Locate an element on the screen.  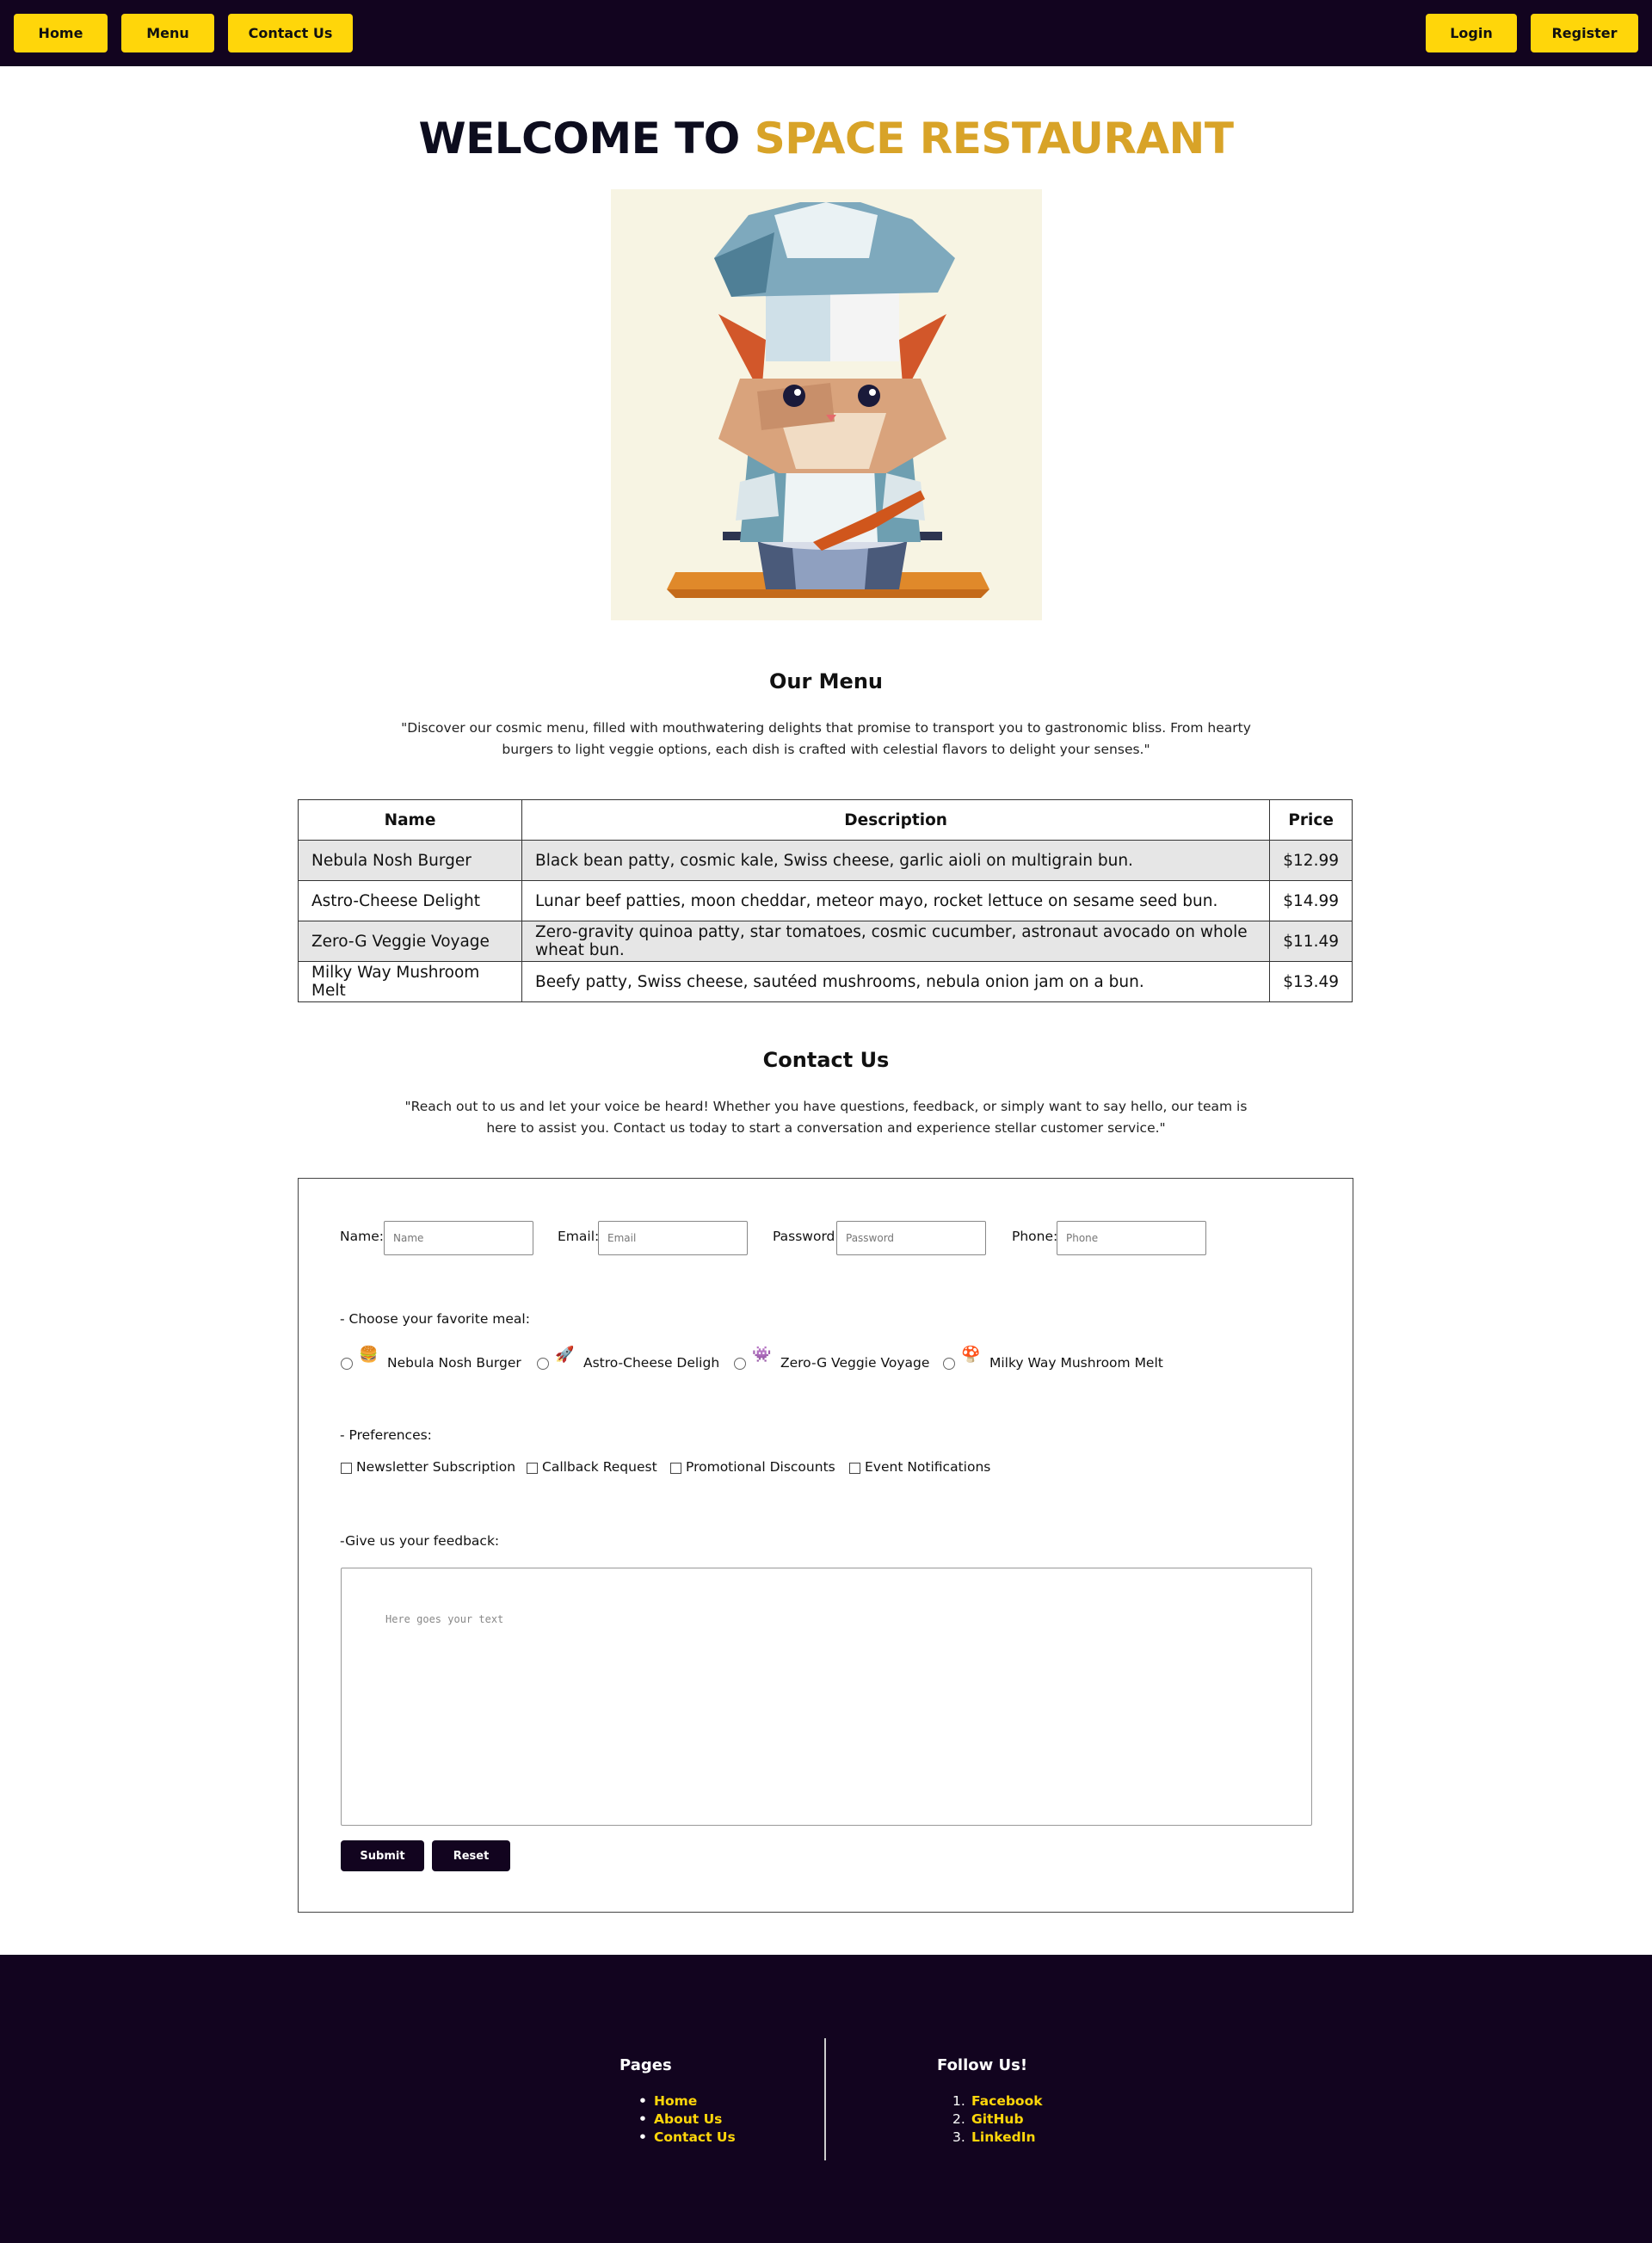
submit-button: Submit is located at coordinates (382, 1855).